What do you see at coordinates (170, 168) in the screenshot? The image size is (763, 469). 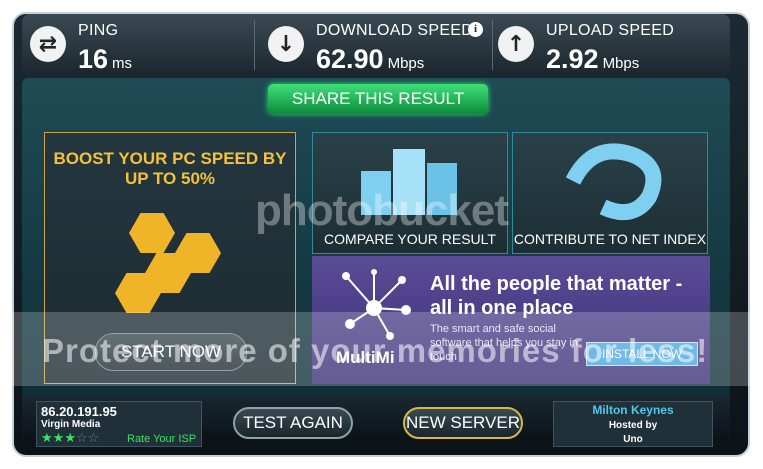 I see `ad-headline: BOOST YOUR PC SPEED BY UP TO 50%` at bounding box center [170, 168].